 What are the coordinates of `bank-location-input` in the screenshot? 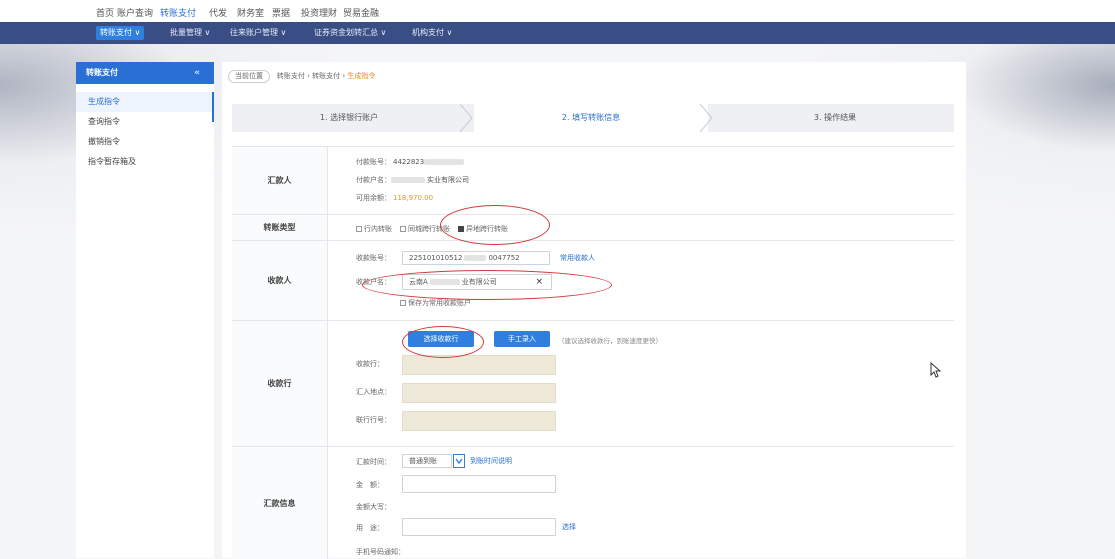 It's located at (479, 393).